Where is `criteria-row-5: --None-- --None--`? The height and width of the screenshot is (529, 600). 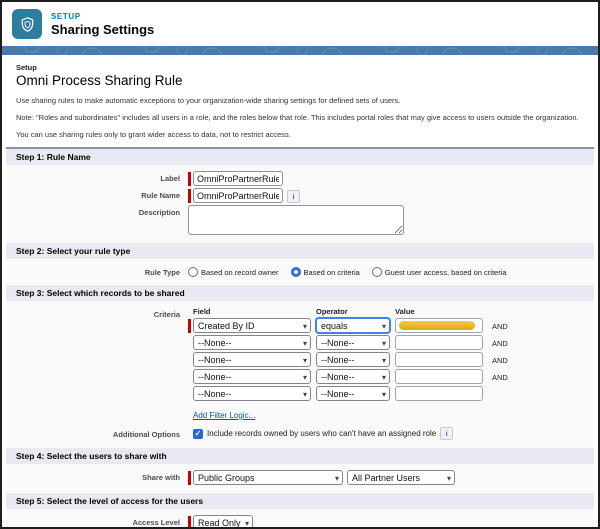 criteria-row-5: --None-- --None-- is located at coordinates (348, 393).